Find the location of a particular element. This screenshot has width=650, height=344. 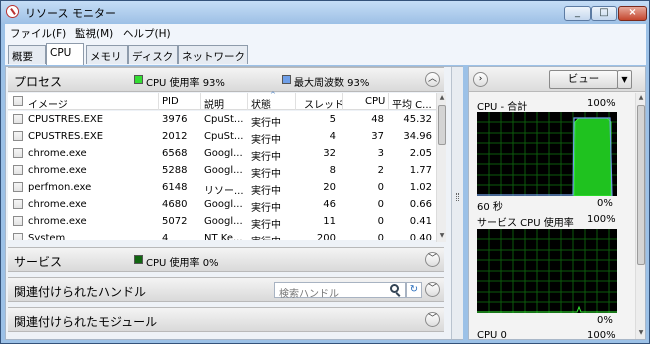

image-cell: perfmon.exe is located at coordinates (60, 187).